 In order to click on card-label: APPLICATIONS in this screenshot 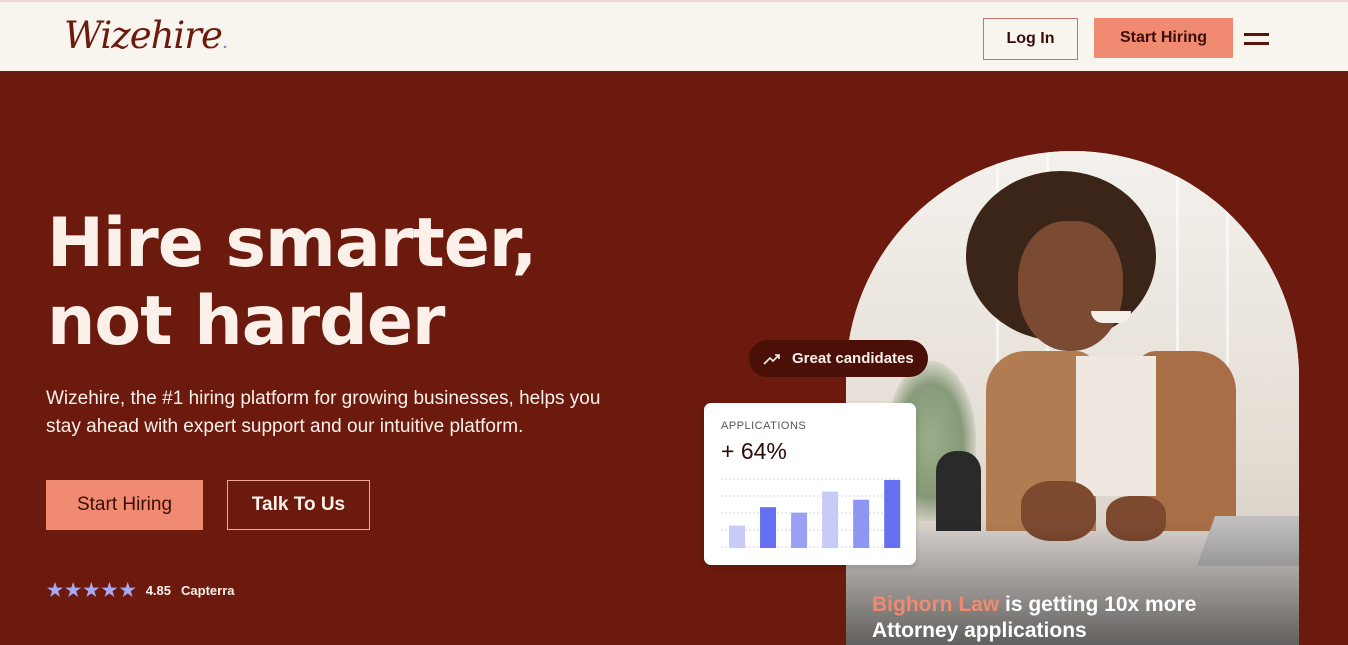, I will do `click(764, 426)`.